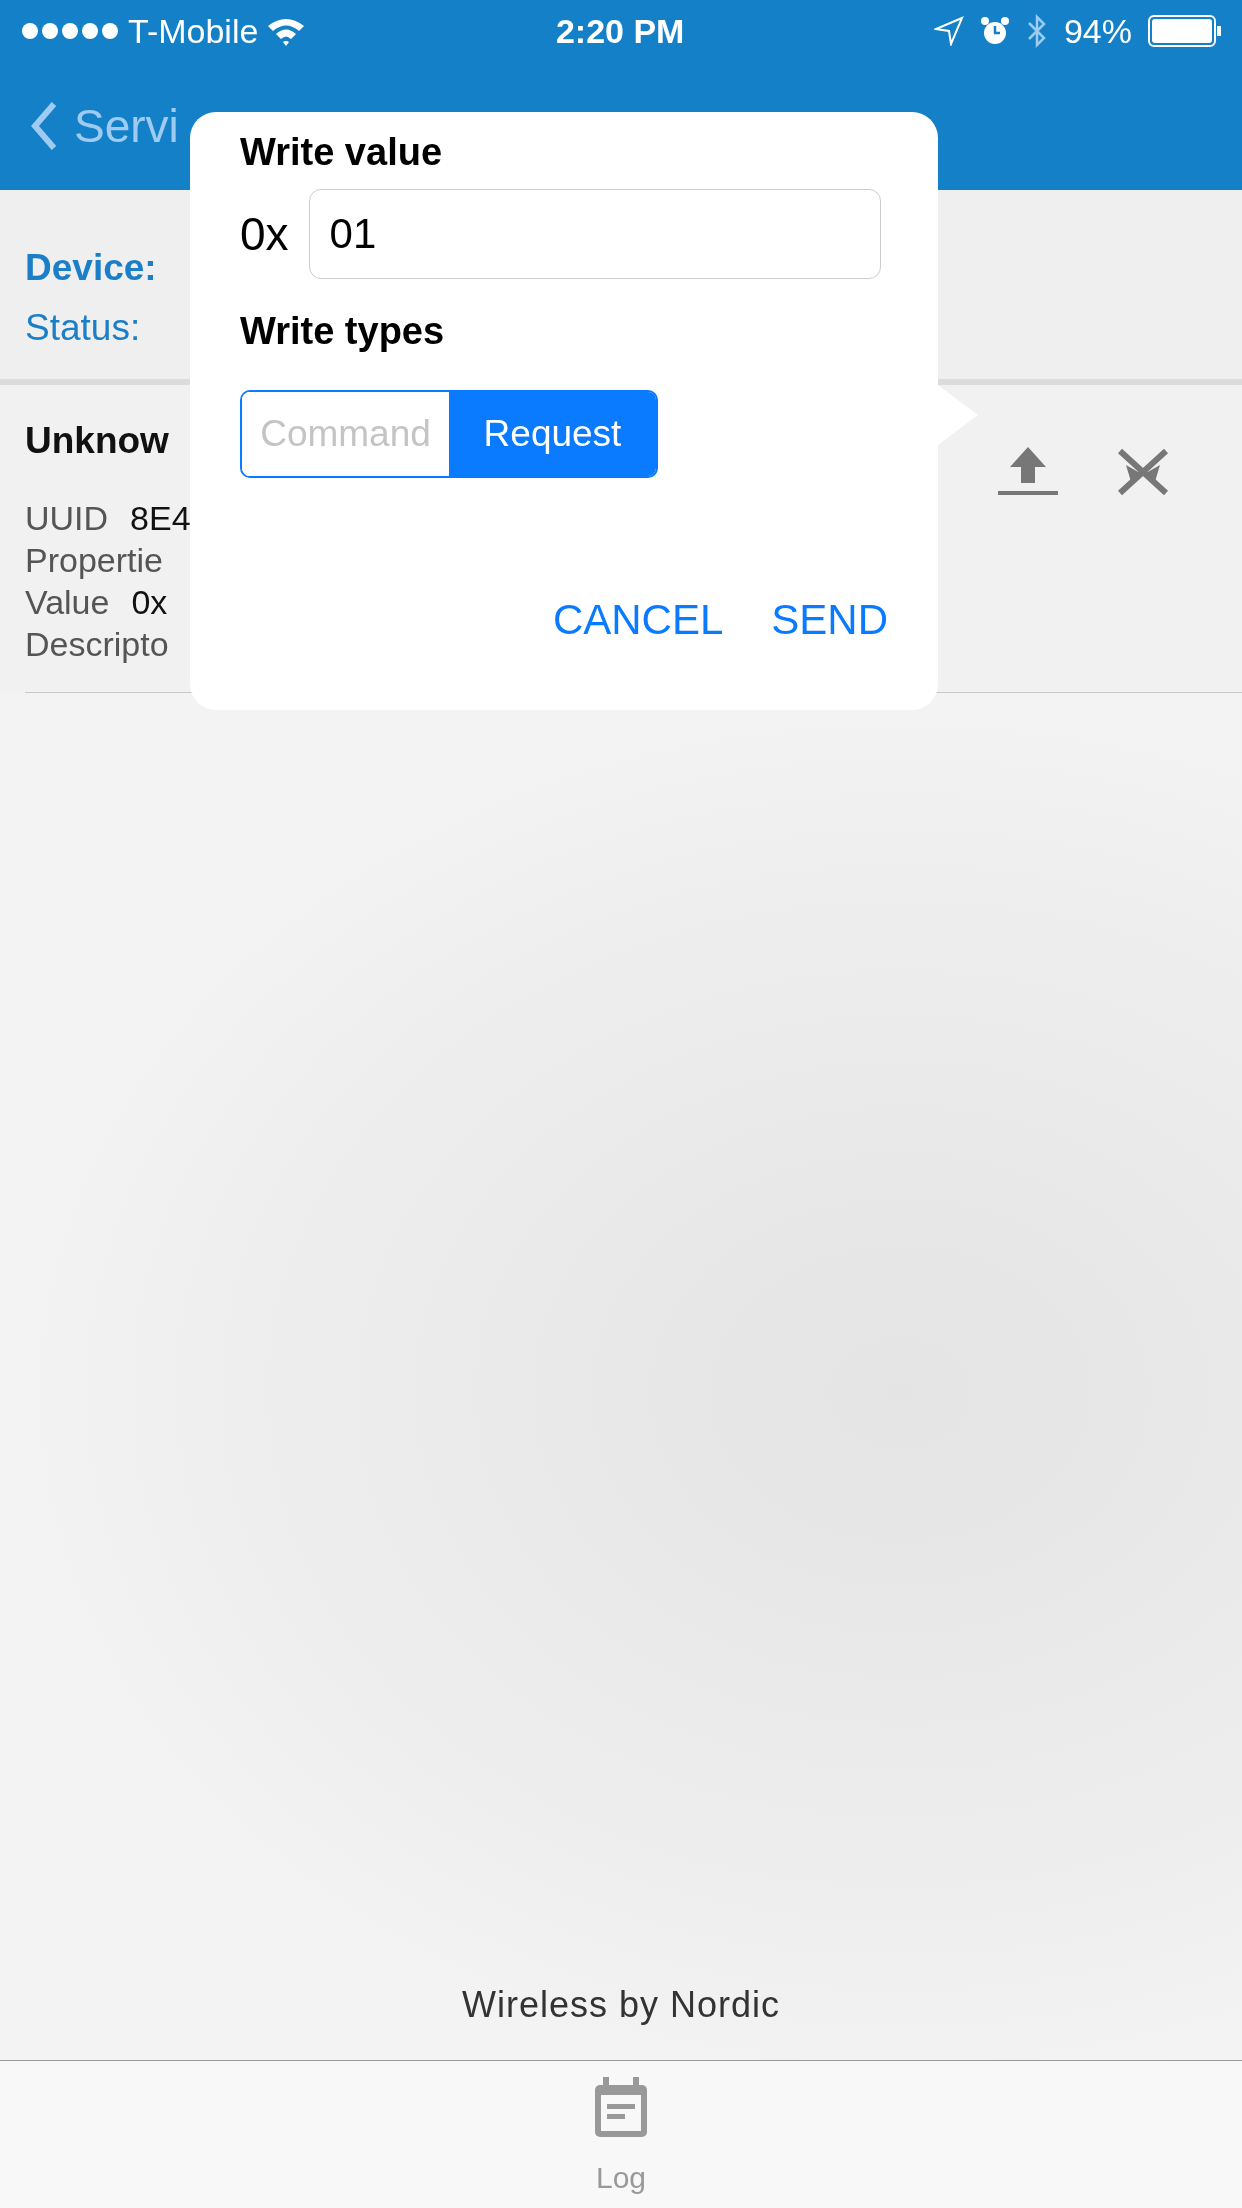 This screenshot has width=1242, height=2208. What do you see at coordinates (91, 268) in the screenshot?
I see `device-label: Device:` at bounding box center [91, 268].